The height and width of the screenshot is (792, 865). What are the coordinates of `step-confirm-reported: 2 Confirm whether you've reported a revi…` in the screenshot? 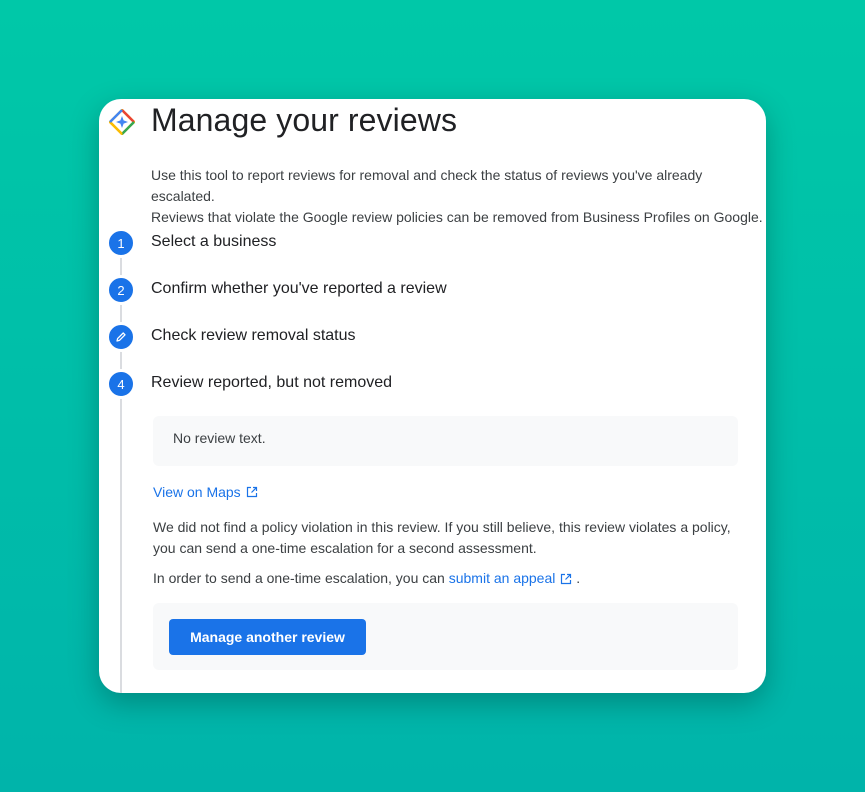 It's located at (276, 290).